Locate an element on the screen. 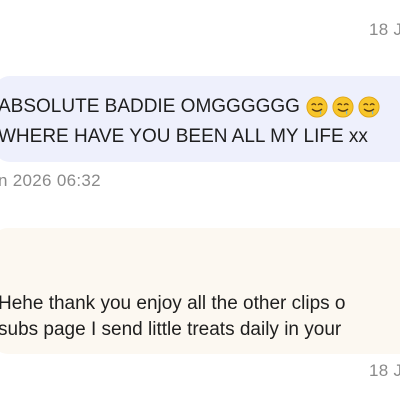  received-message-line-1: ABSOLUTE BADDIE OMGGGGGG is located at coordinates (190, 107).